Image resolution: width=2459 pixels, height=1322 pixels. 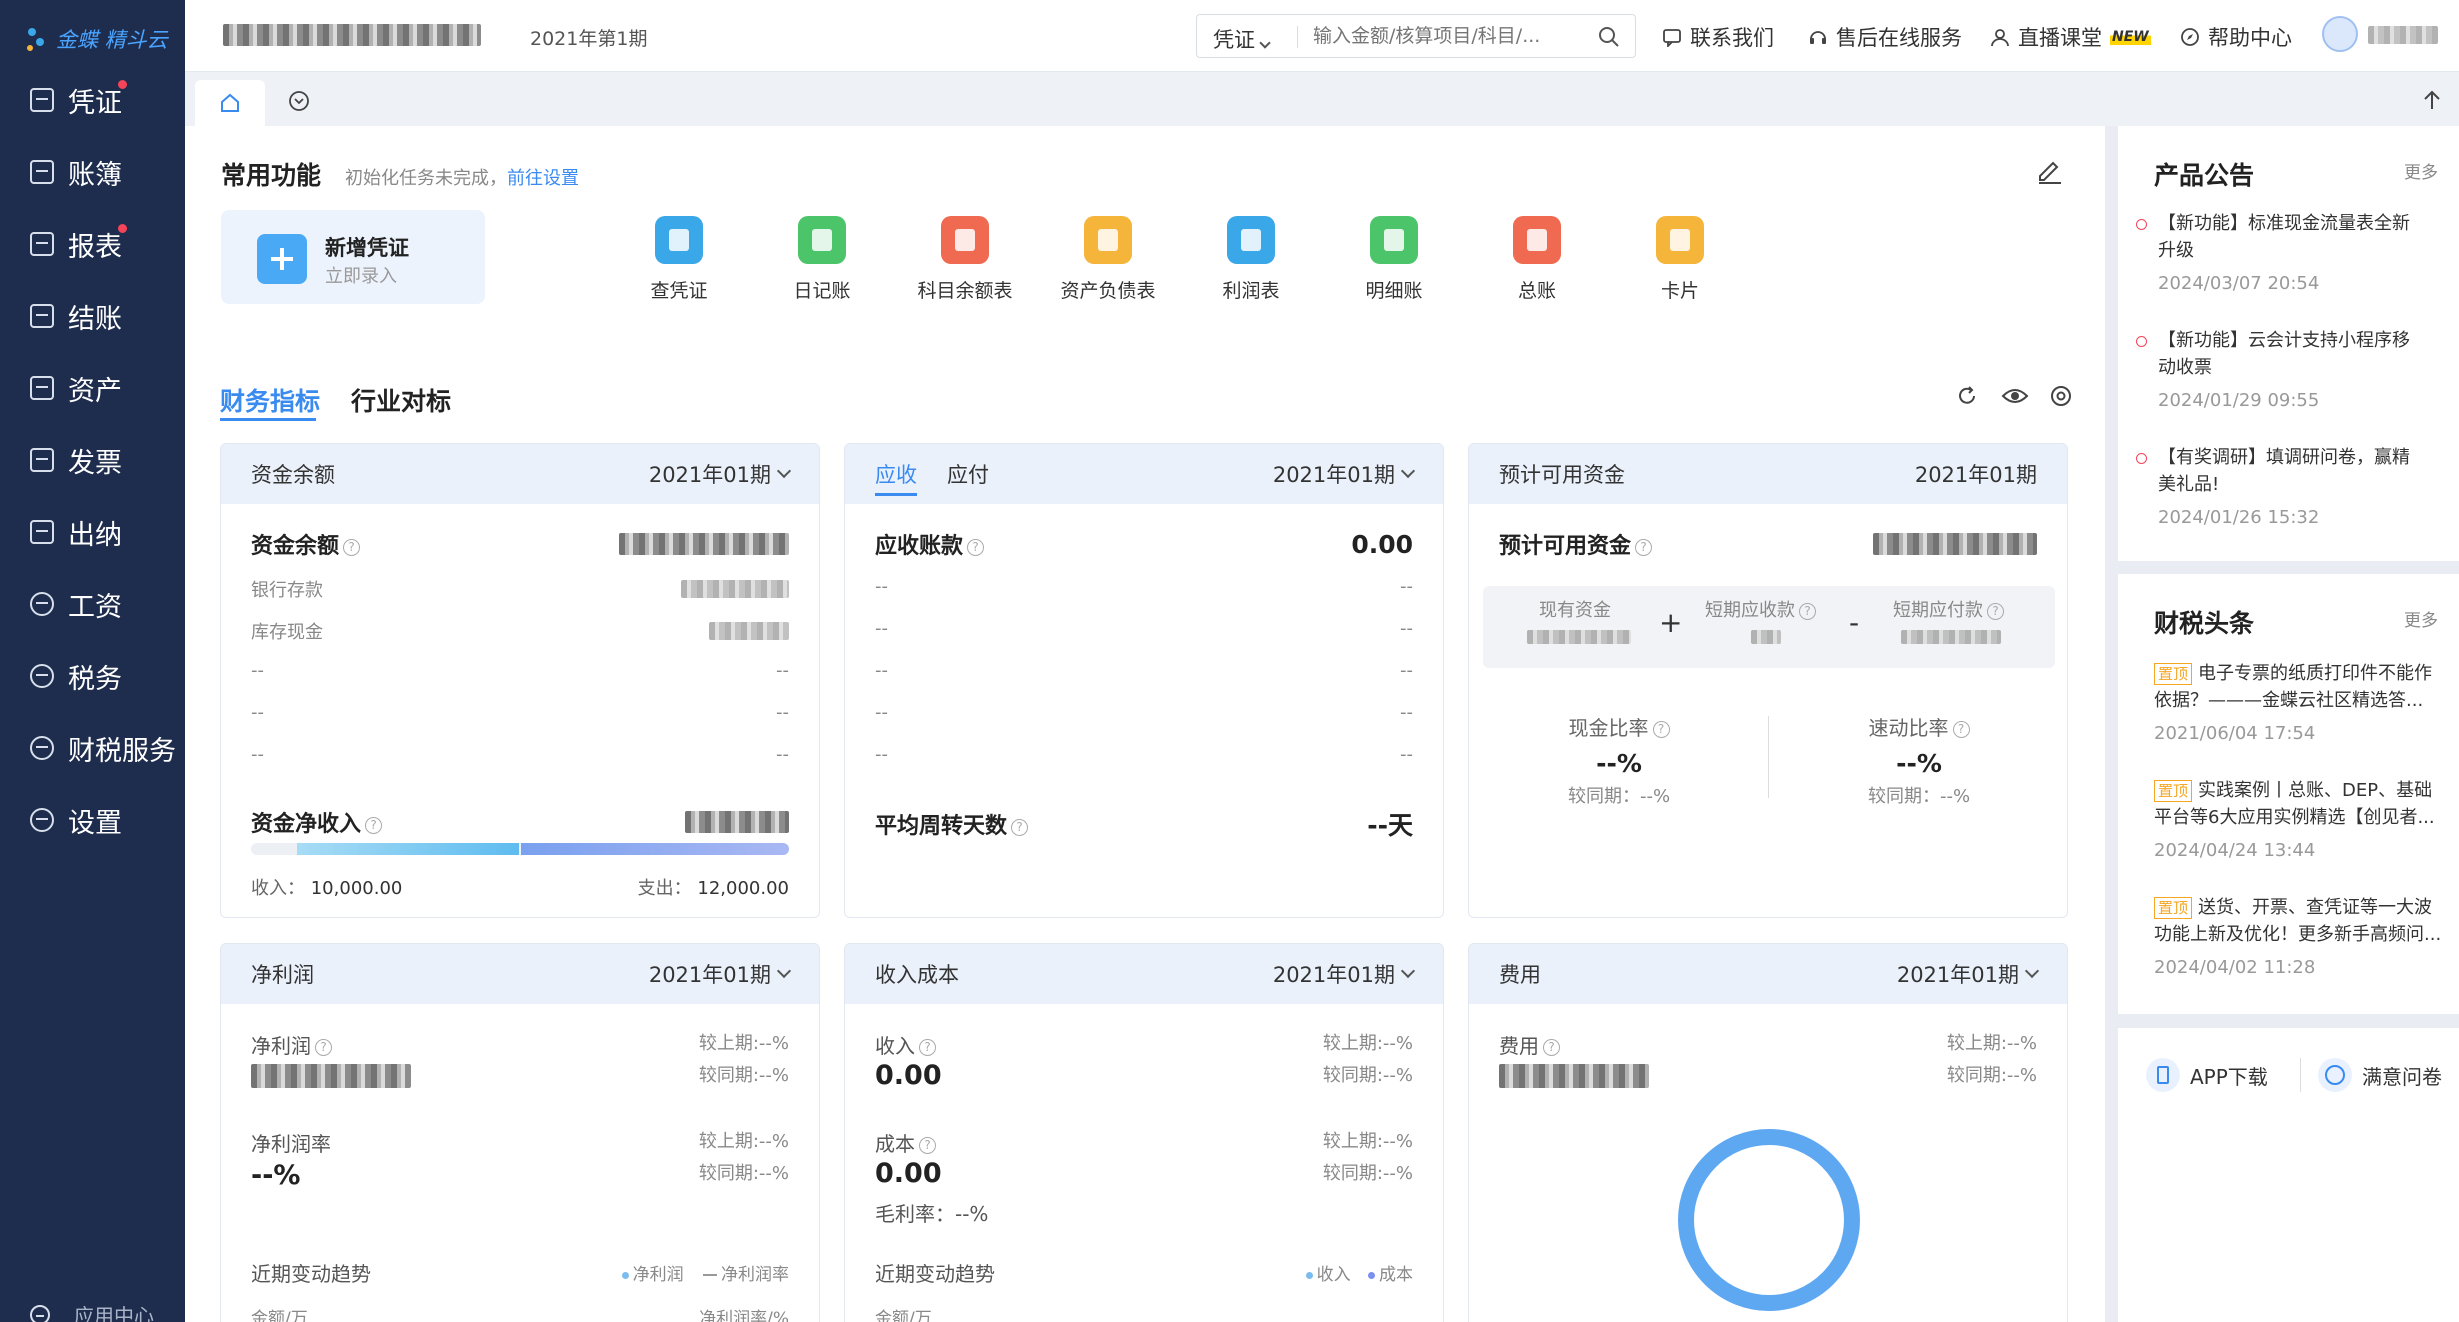 What do you see at coordinates (1344, 474) in the screenshot?
I see `ar-period-select: 2021年01期` at bounding box center [1344, 474].